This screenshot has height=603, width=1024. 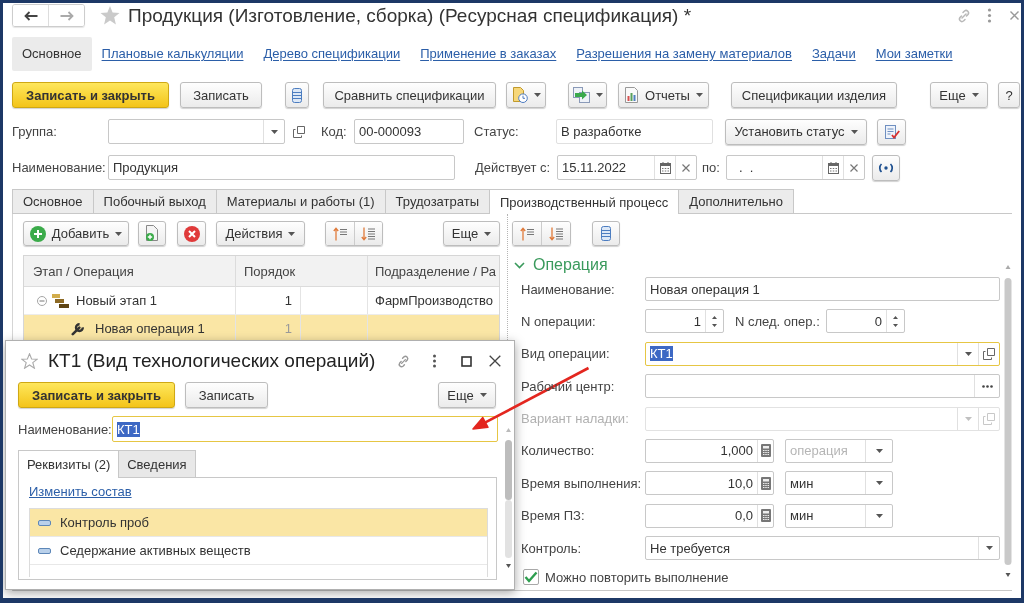 I want to click on ellipsis-icon, so click(x=987, y=386).